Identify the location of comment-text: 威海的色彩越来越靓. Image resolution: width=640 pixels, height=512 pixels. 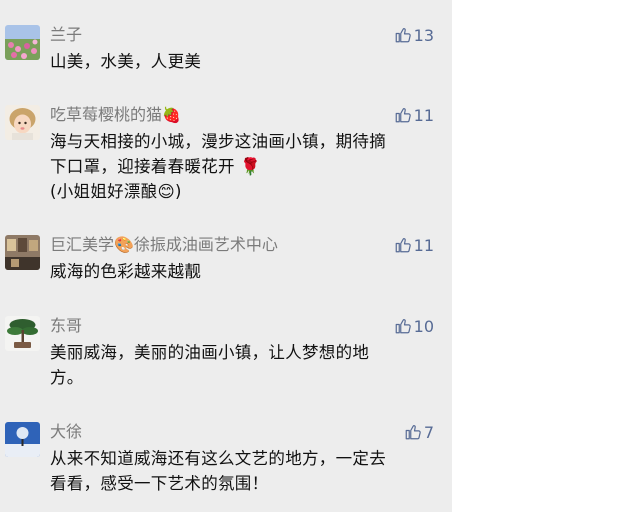
(241, 271).